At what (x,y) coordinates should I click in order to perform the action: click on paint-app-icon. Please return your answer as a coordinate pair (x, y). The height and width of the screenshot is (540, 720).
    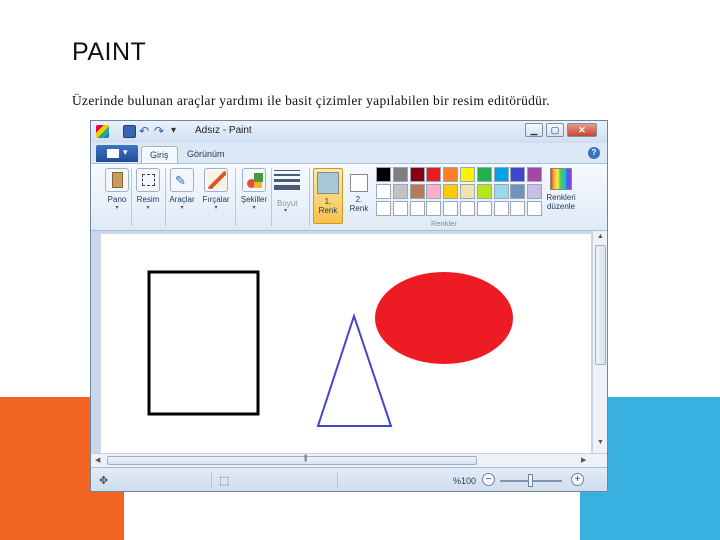
    Looking at the image, I should click on (102, 131).